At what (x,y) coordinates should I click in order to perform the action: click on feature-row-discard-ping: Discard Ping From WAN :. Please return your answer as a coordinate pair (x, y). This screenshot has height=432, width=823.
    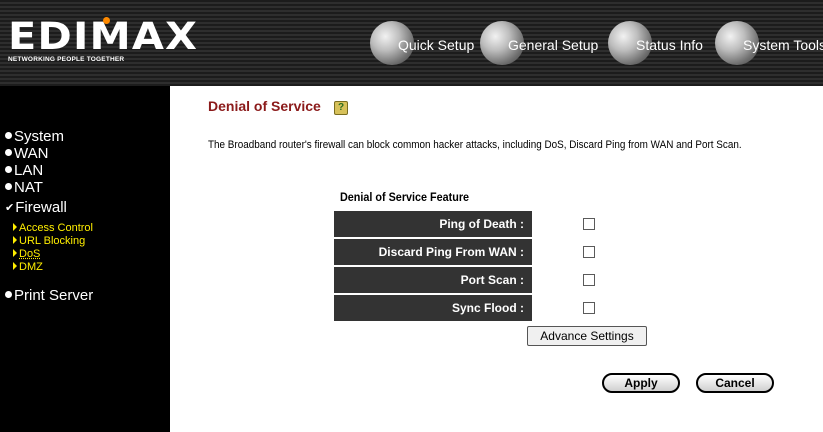
    Looking at the image, I should click on (469, 252).